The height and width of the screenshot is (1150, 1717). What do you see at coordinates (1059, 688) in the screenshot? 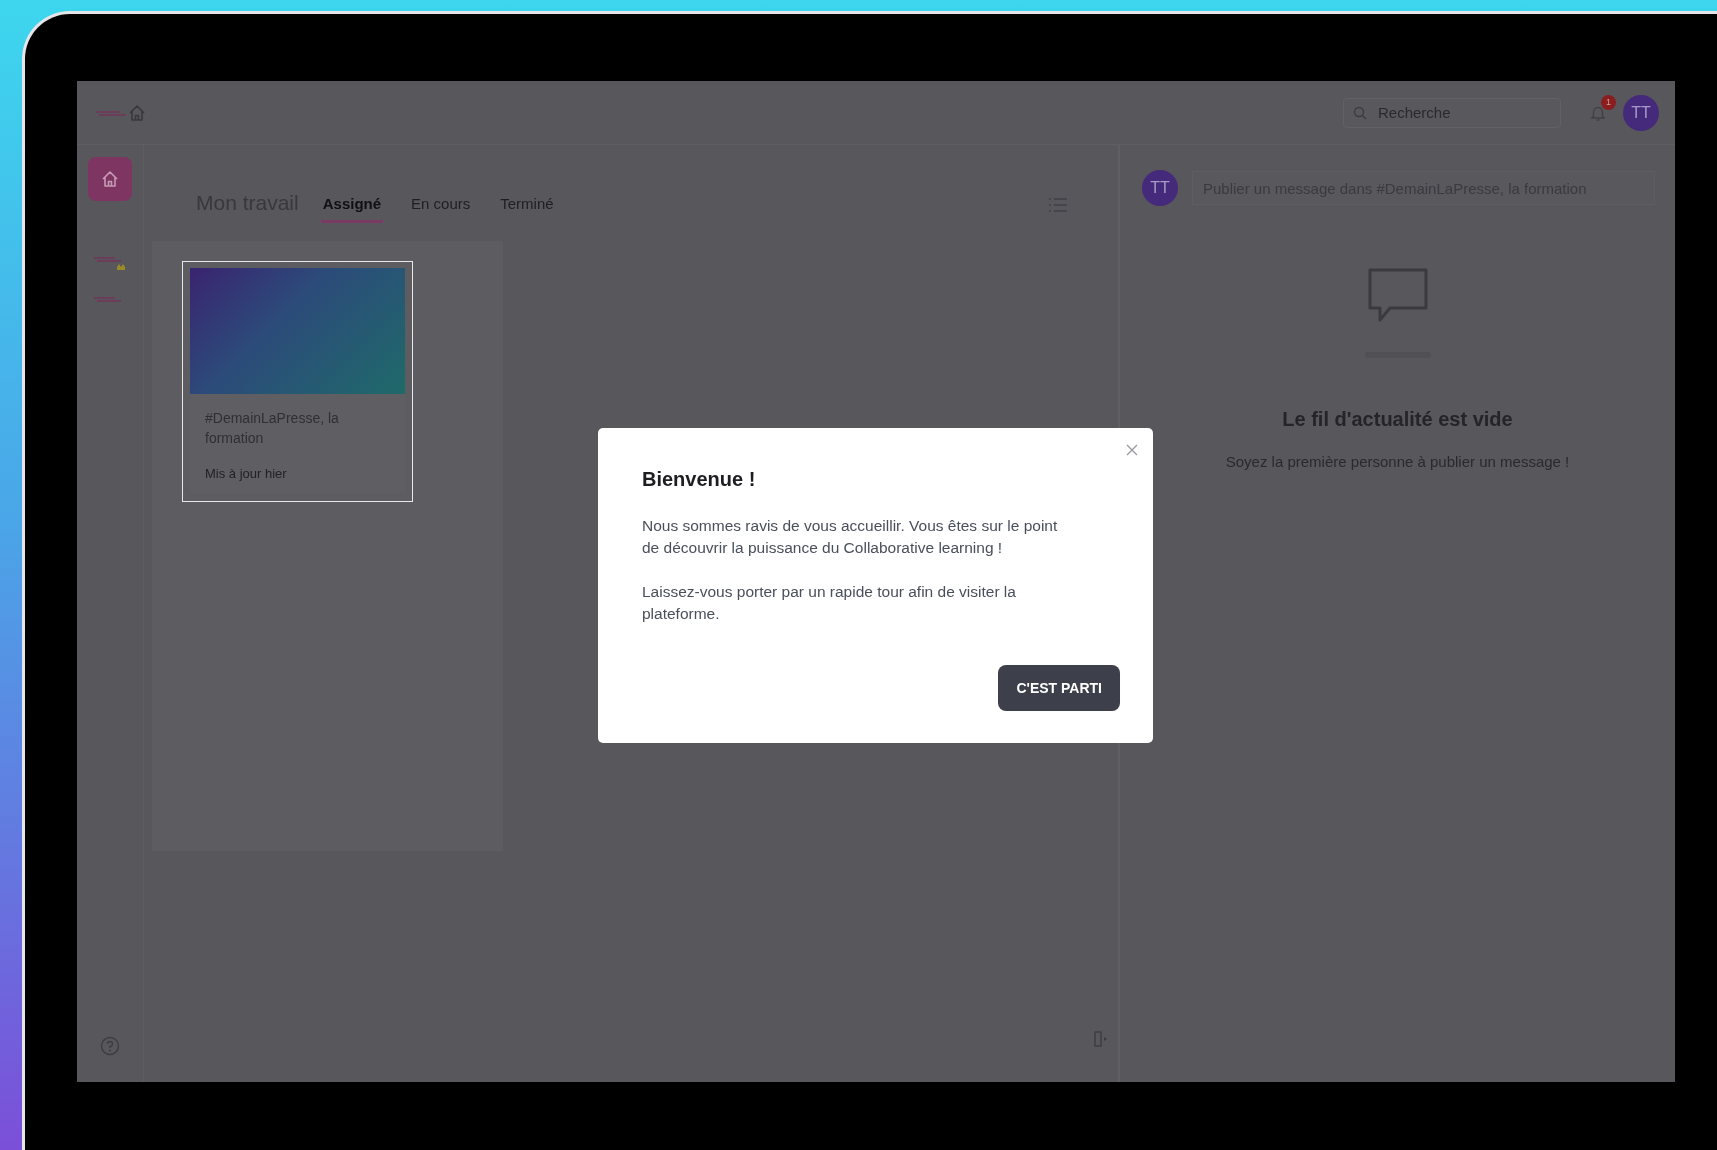
I see `start-tour-button: C'EST PARTI` at bounding box center [1059, 688].